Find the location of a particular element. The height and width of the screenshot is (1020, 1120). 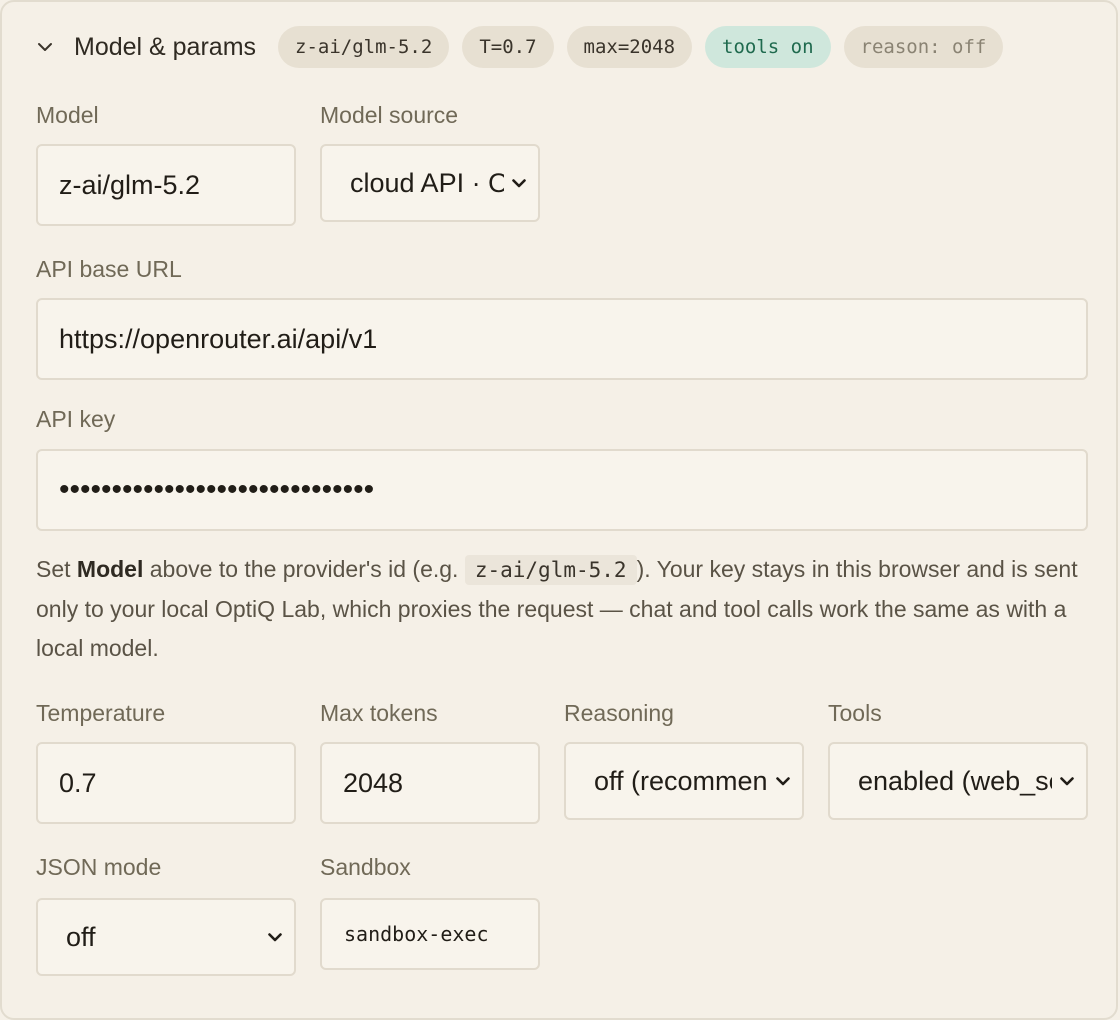

model-source-select: cloud API · Op is located at coordinates (430, 183).